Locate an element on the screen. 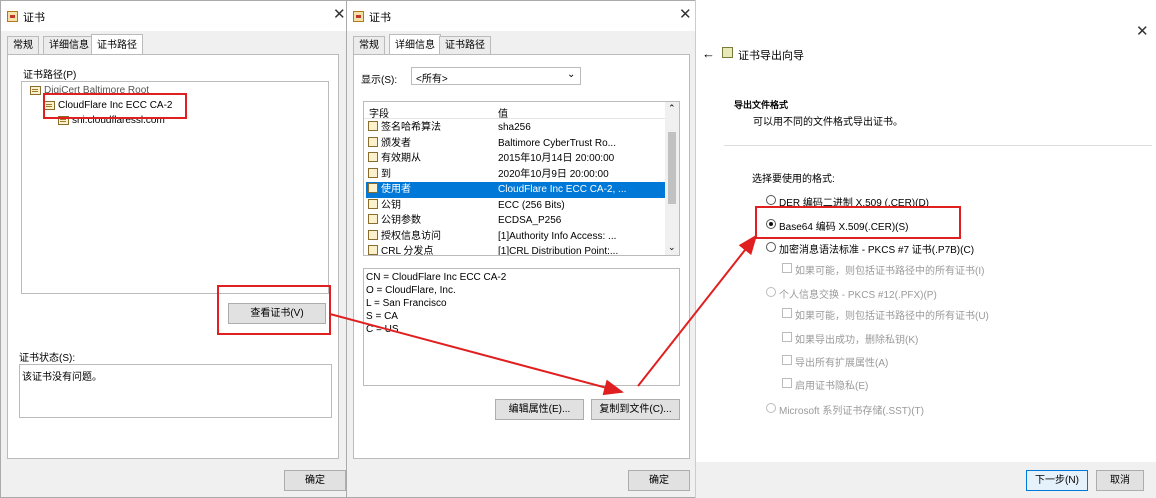 This screenshot has width=1156, height=498. annotation-arrows is located at coordinates (543, 315).